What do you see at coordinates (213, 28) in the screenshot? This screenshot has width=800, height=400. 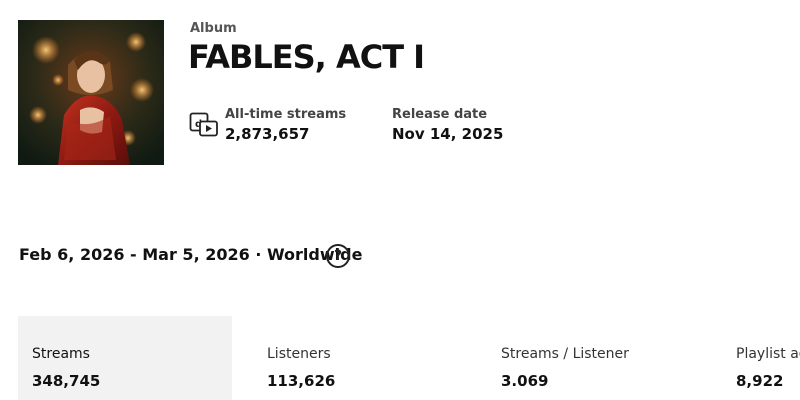 I see `album-type-label: Album` at bounding box center [213, 28].